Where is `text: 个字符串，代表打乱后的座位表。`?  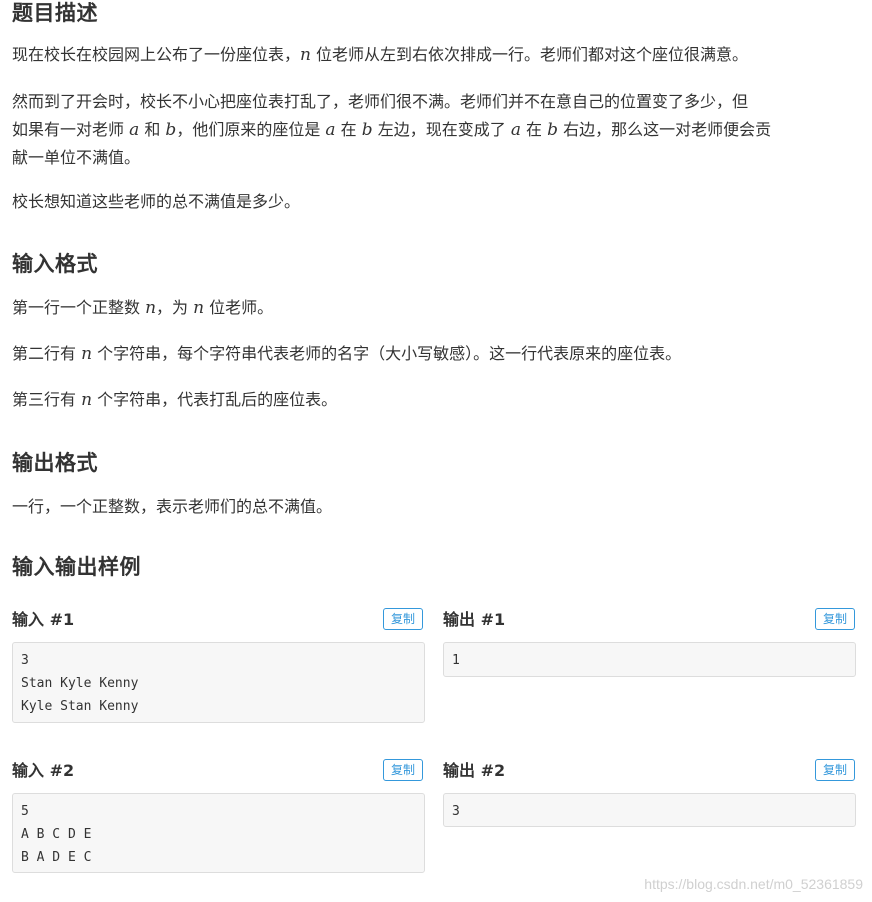 text: 个字符串，代表打乱后的座位表。 is located at coordinates (215, 399).